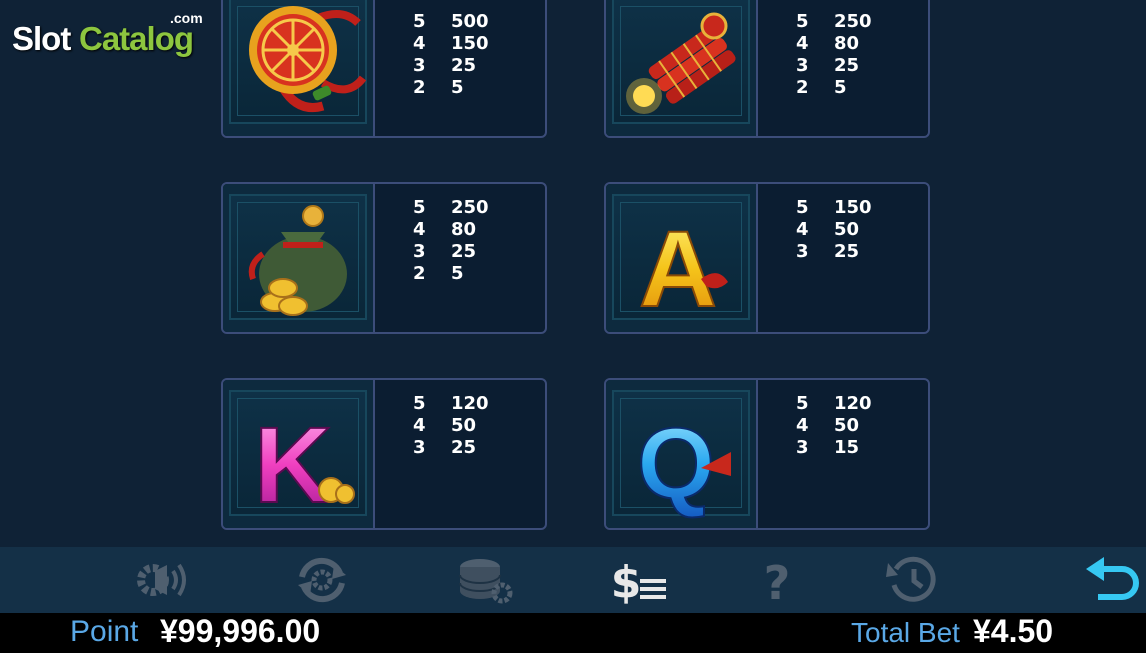  What do you see at coordinates (41, 38) in the screenshot?
I see `logo-text-slot: Slot` at bounding box center [41, 38].